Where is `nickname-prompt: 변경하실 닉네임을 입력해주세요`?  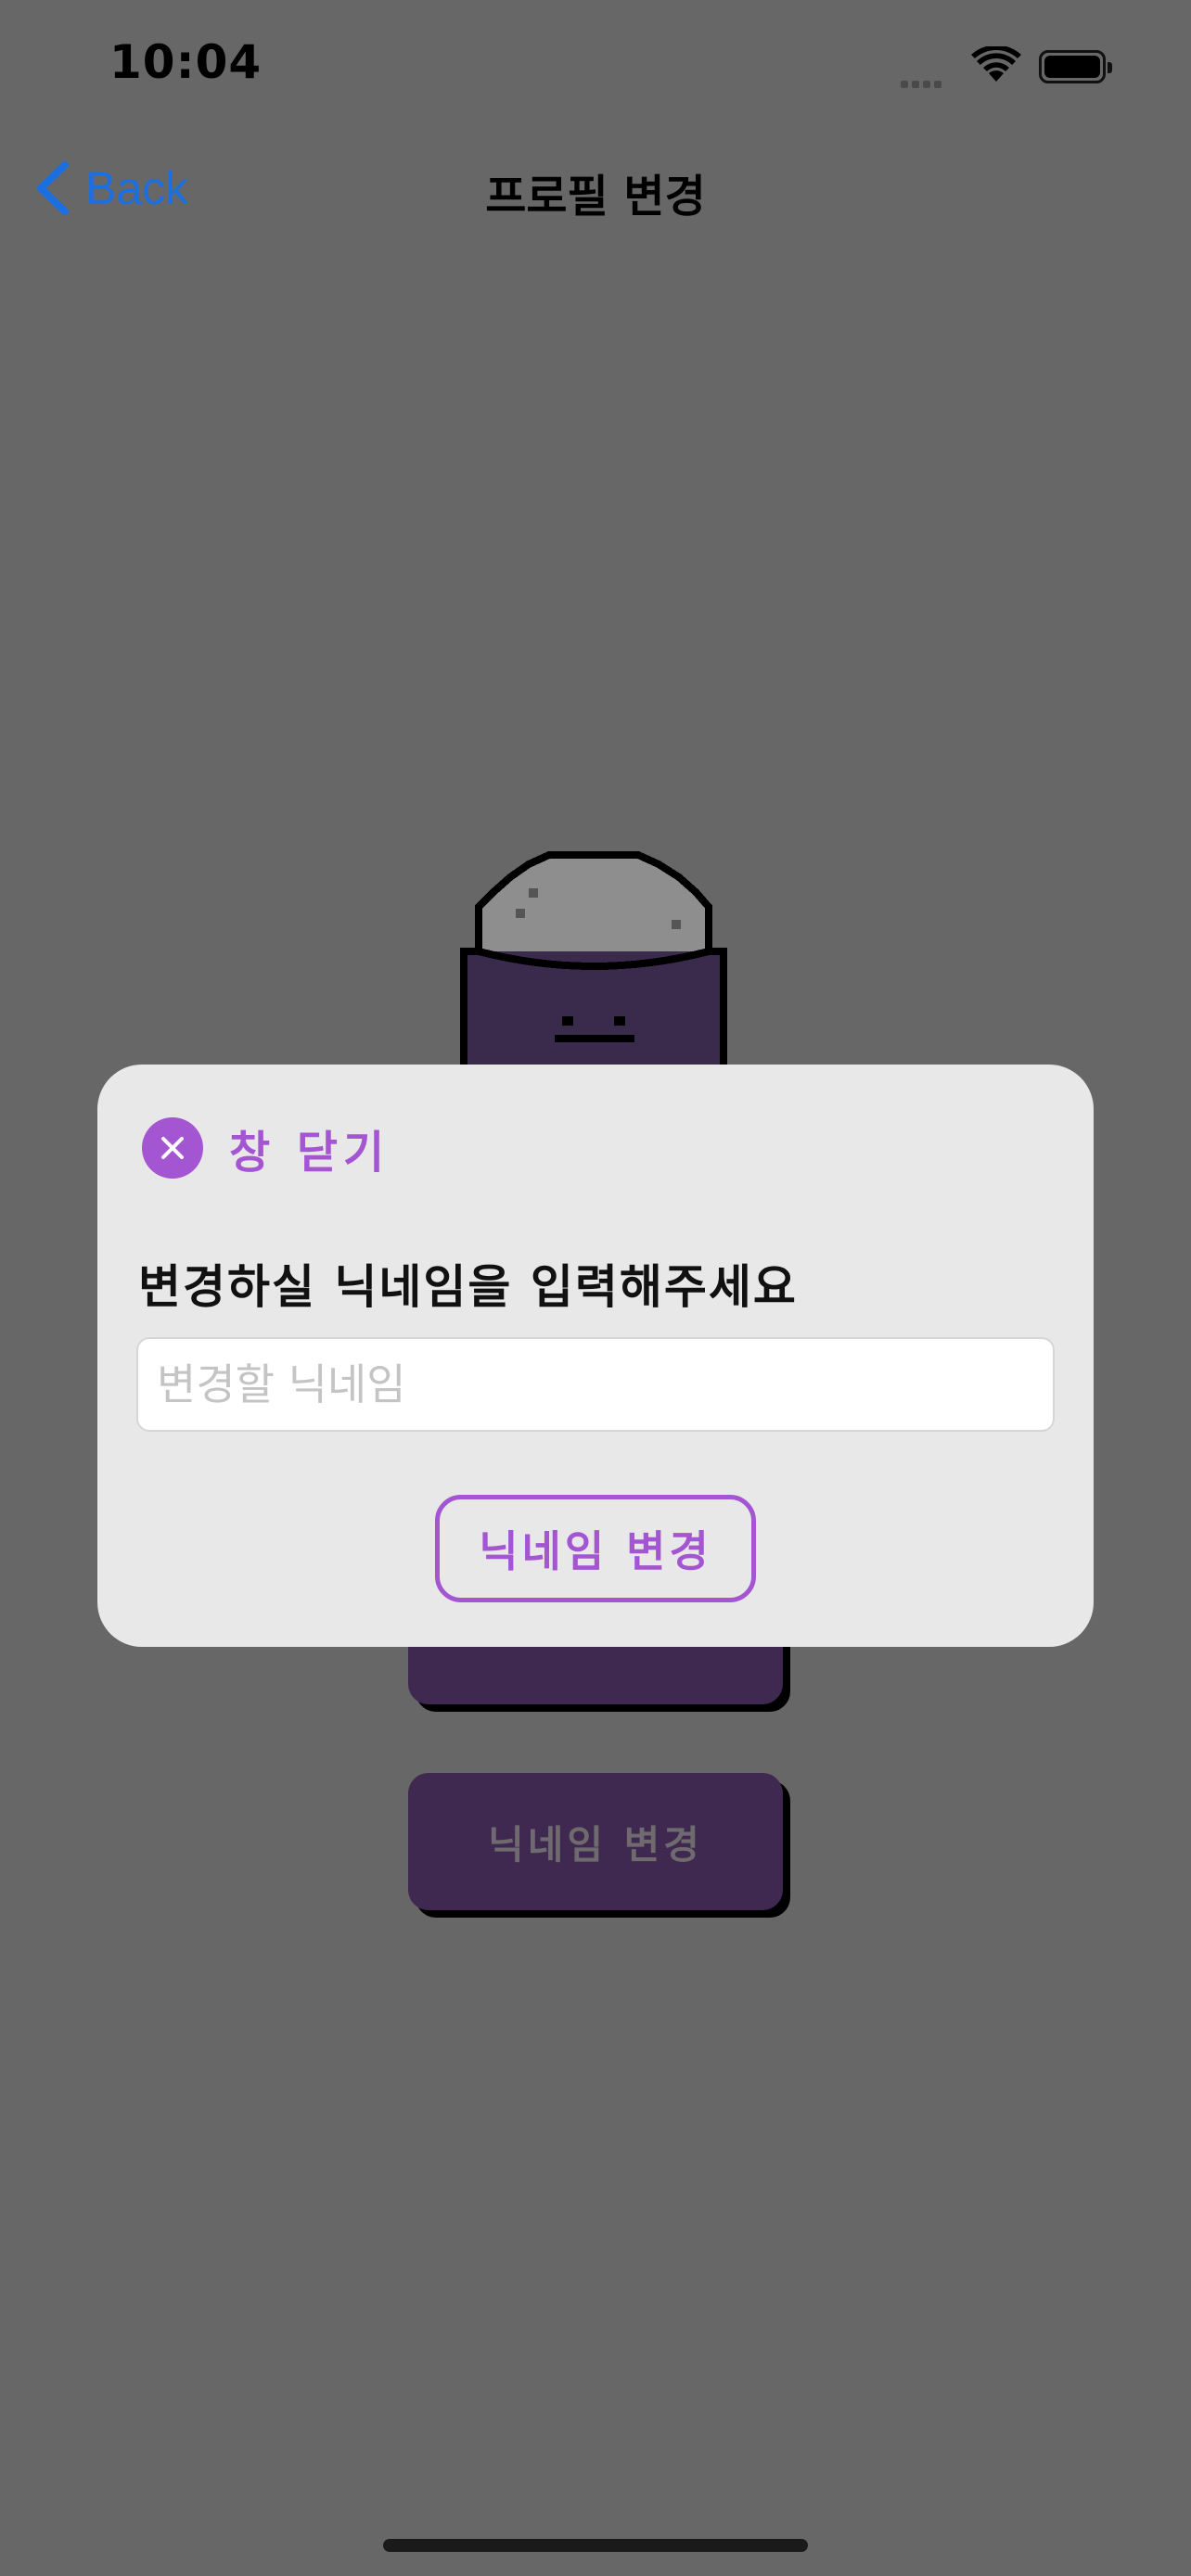 nickname-prompt: 변경하실 닉네임을 입력해주세요 is located at coordinates (468, 1287).